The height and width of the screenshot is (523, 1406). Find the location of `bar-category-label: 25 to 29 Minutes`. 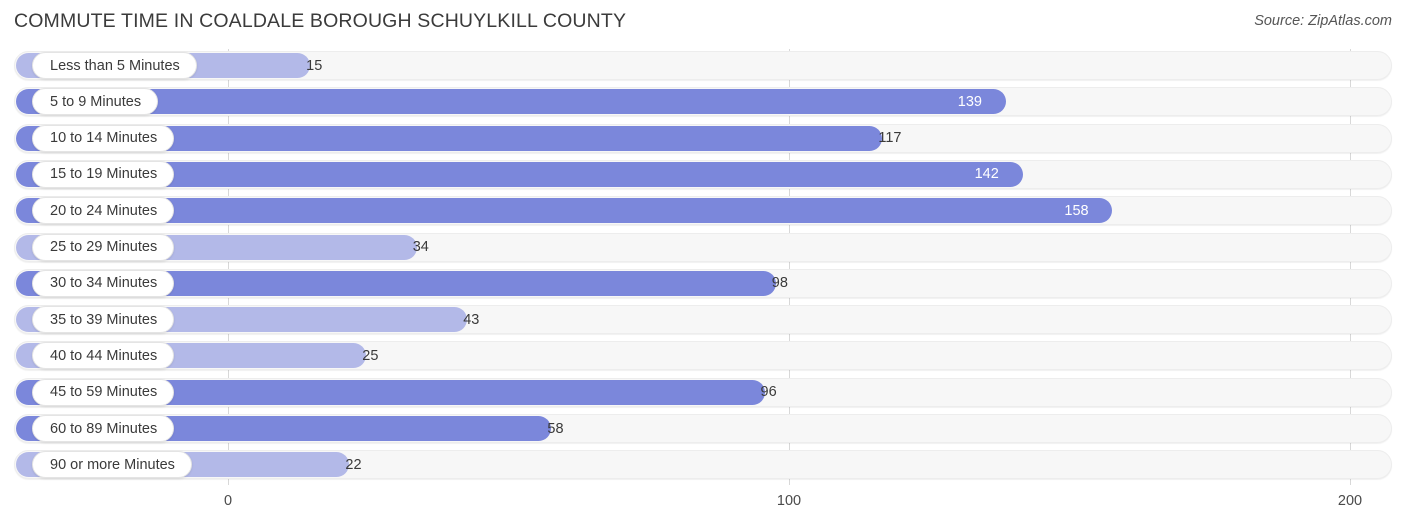

bar-category-label: 25 to 29 Minutes is located at coordinates (103, 247).